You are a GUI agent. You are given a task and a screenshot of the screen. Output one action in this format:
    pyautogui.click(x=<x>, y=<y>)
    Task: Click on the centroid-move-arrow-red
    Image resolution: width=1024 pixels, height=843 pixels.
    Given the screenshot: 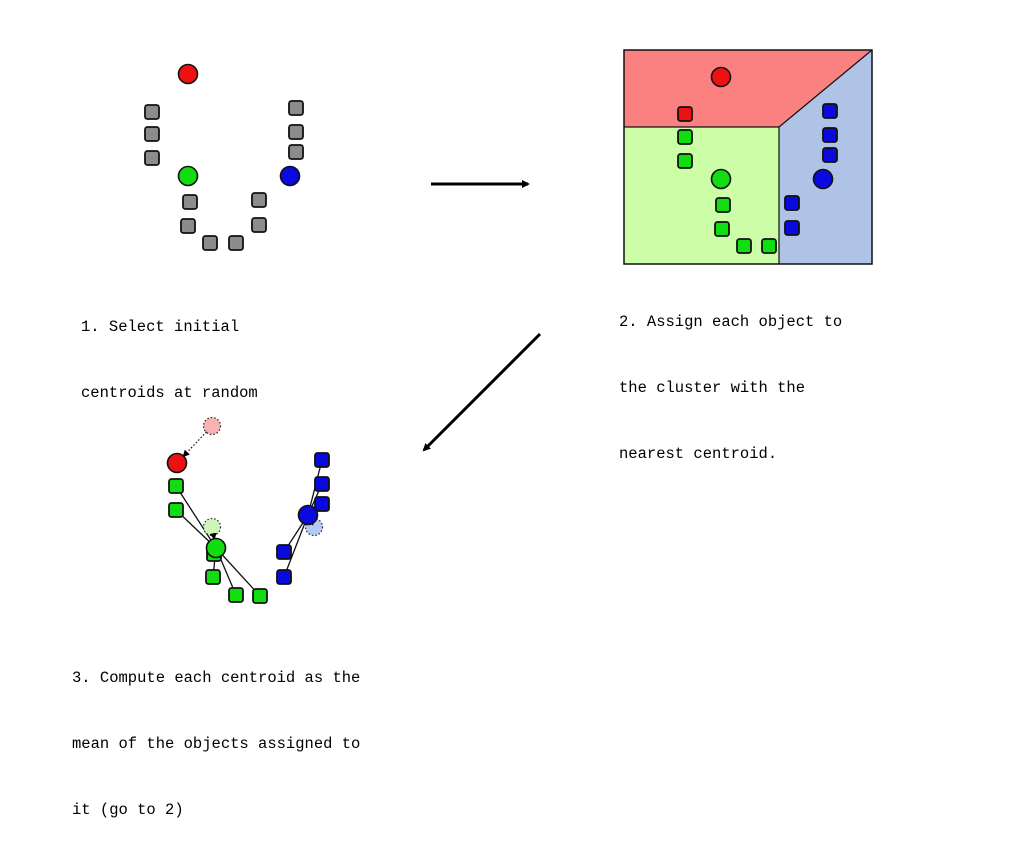 What is the action you would take?
    pyautogui.click(x=194, y=444)
    